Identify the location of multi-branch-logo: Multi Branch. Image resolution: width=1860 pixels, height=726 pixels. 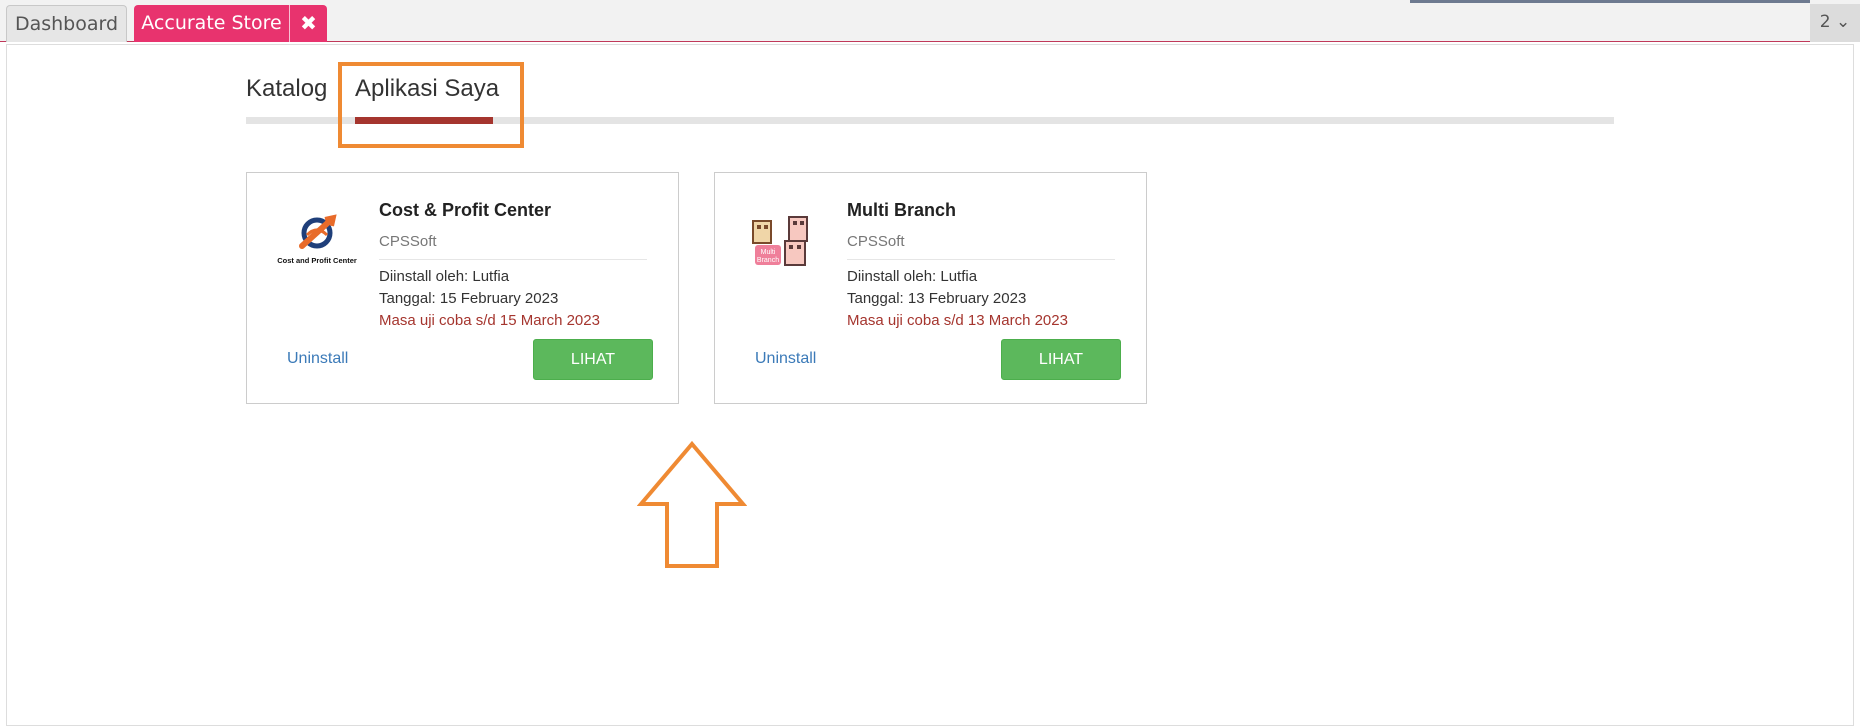
(780, 241).